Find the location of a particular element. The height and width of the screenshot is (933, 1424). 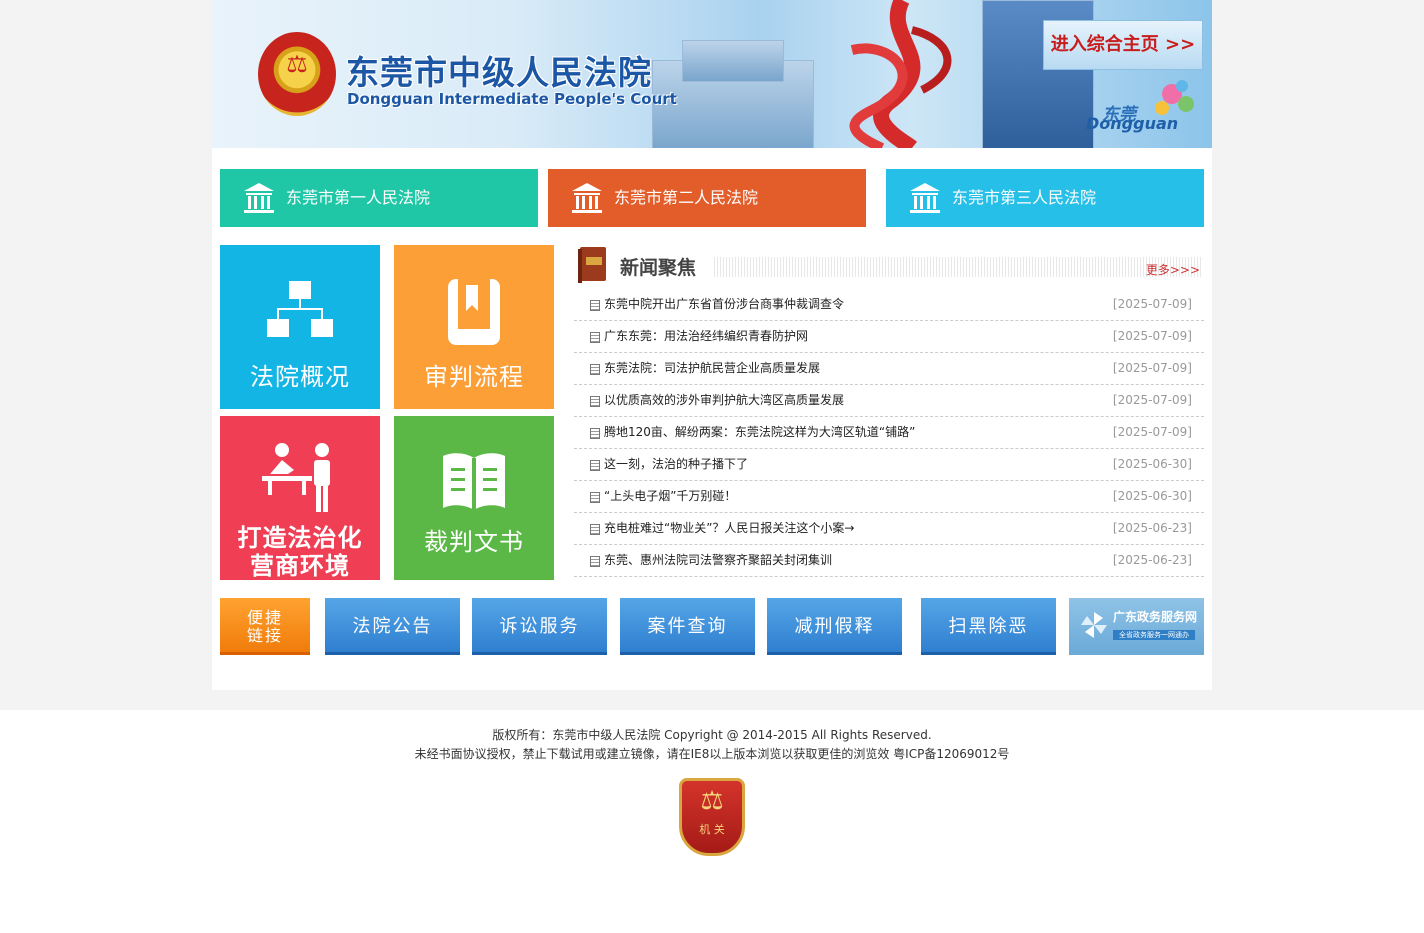

news-item-link: 这一刻，法治的种子播下了 is located at coordinates (676, 464).